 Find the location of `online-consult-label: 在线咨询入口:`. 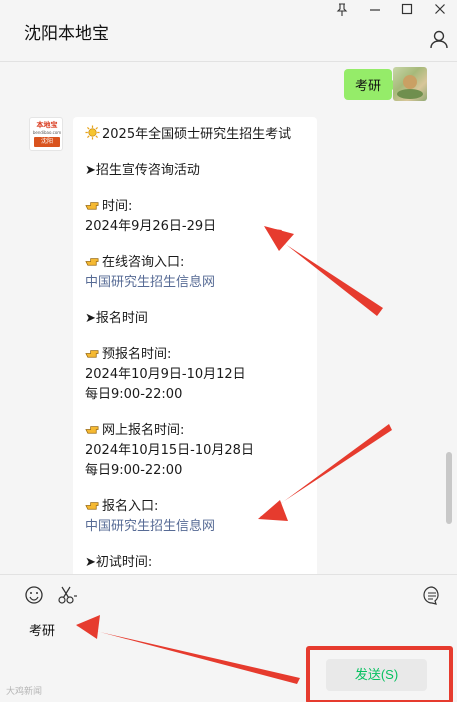

online-consult-label: 在线咨询入口: is located at coordinates (143, 262).